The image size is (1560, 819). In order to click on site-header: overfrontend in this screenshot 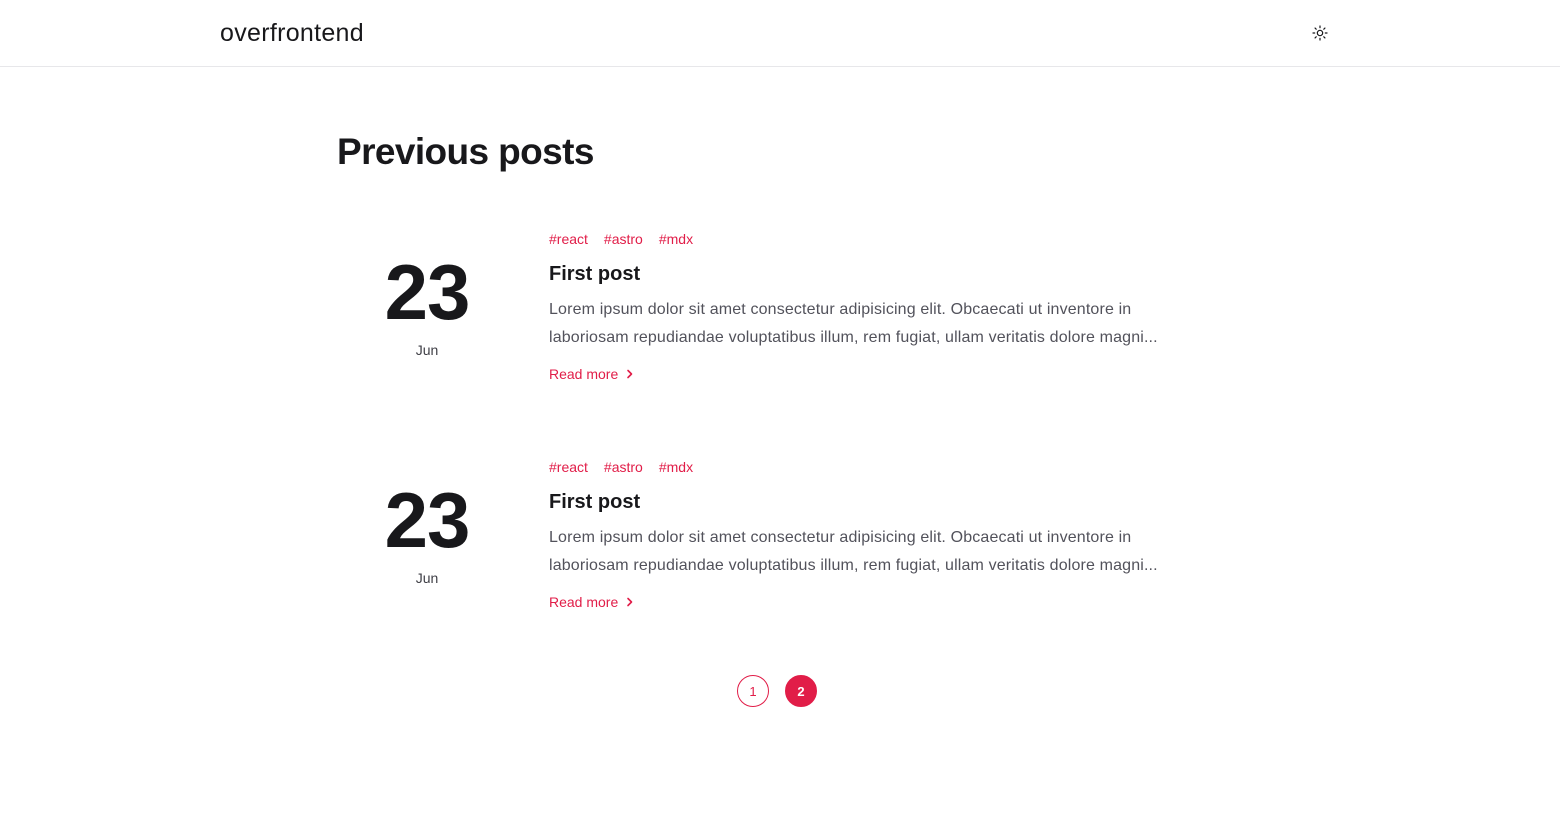, I will do `click(780, 33)`.